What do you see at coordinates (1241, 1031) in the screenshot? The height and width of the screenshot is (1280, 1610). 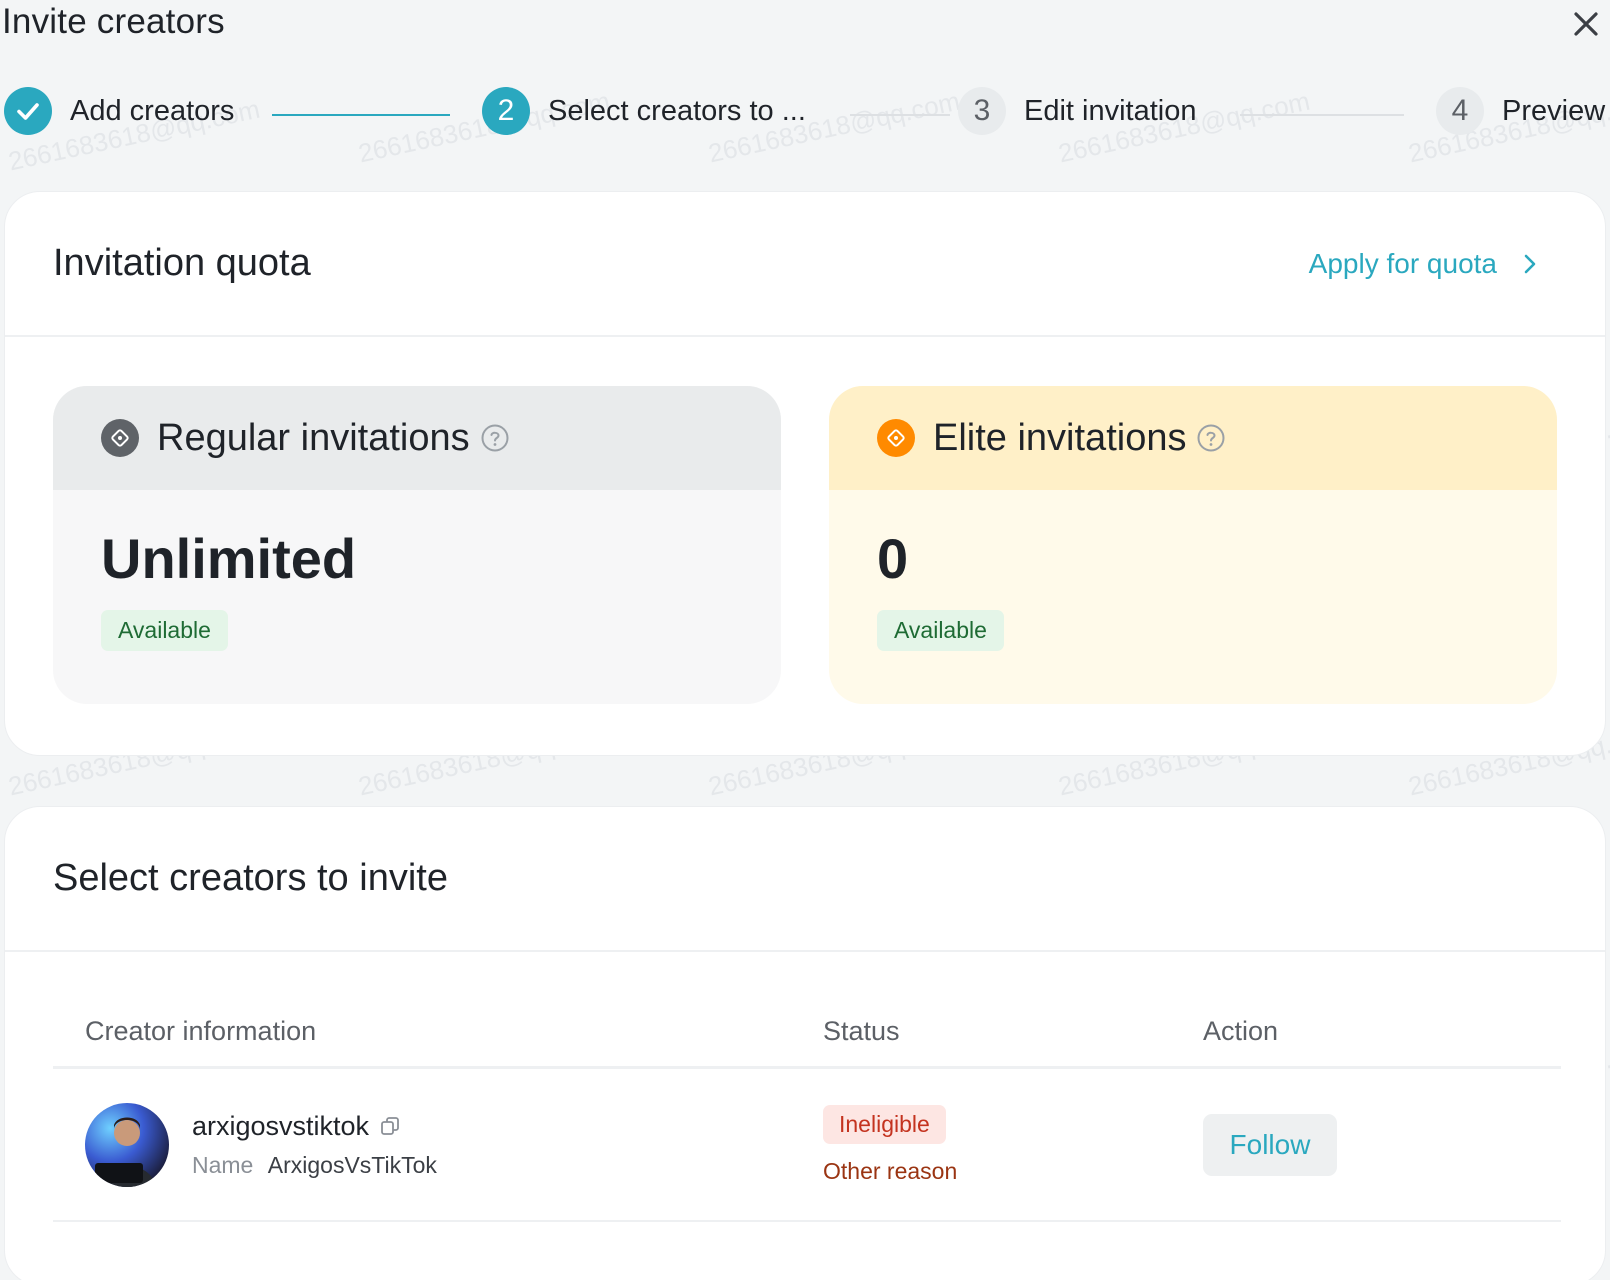 I see `column-header-action: Action` at bounding box center [1241, 1031].